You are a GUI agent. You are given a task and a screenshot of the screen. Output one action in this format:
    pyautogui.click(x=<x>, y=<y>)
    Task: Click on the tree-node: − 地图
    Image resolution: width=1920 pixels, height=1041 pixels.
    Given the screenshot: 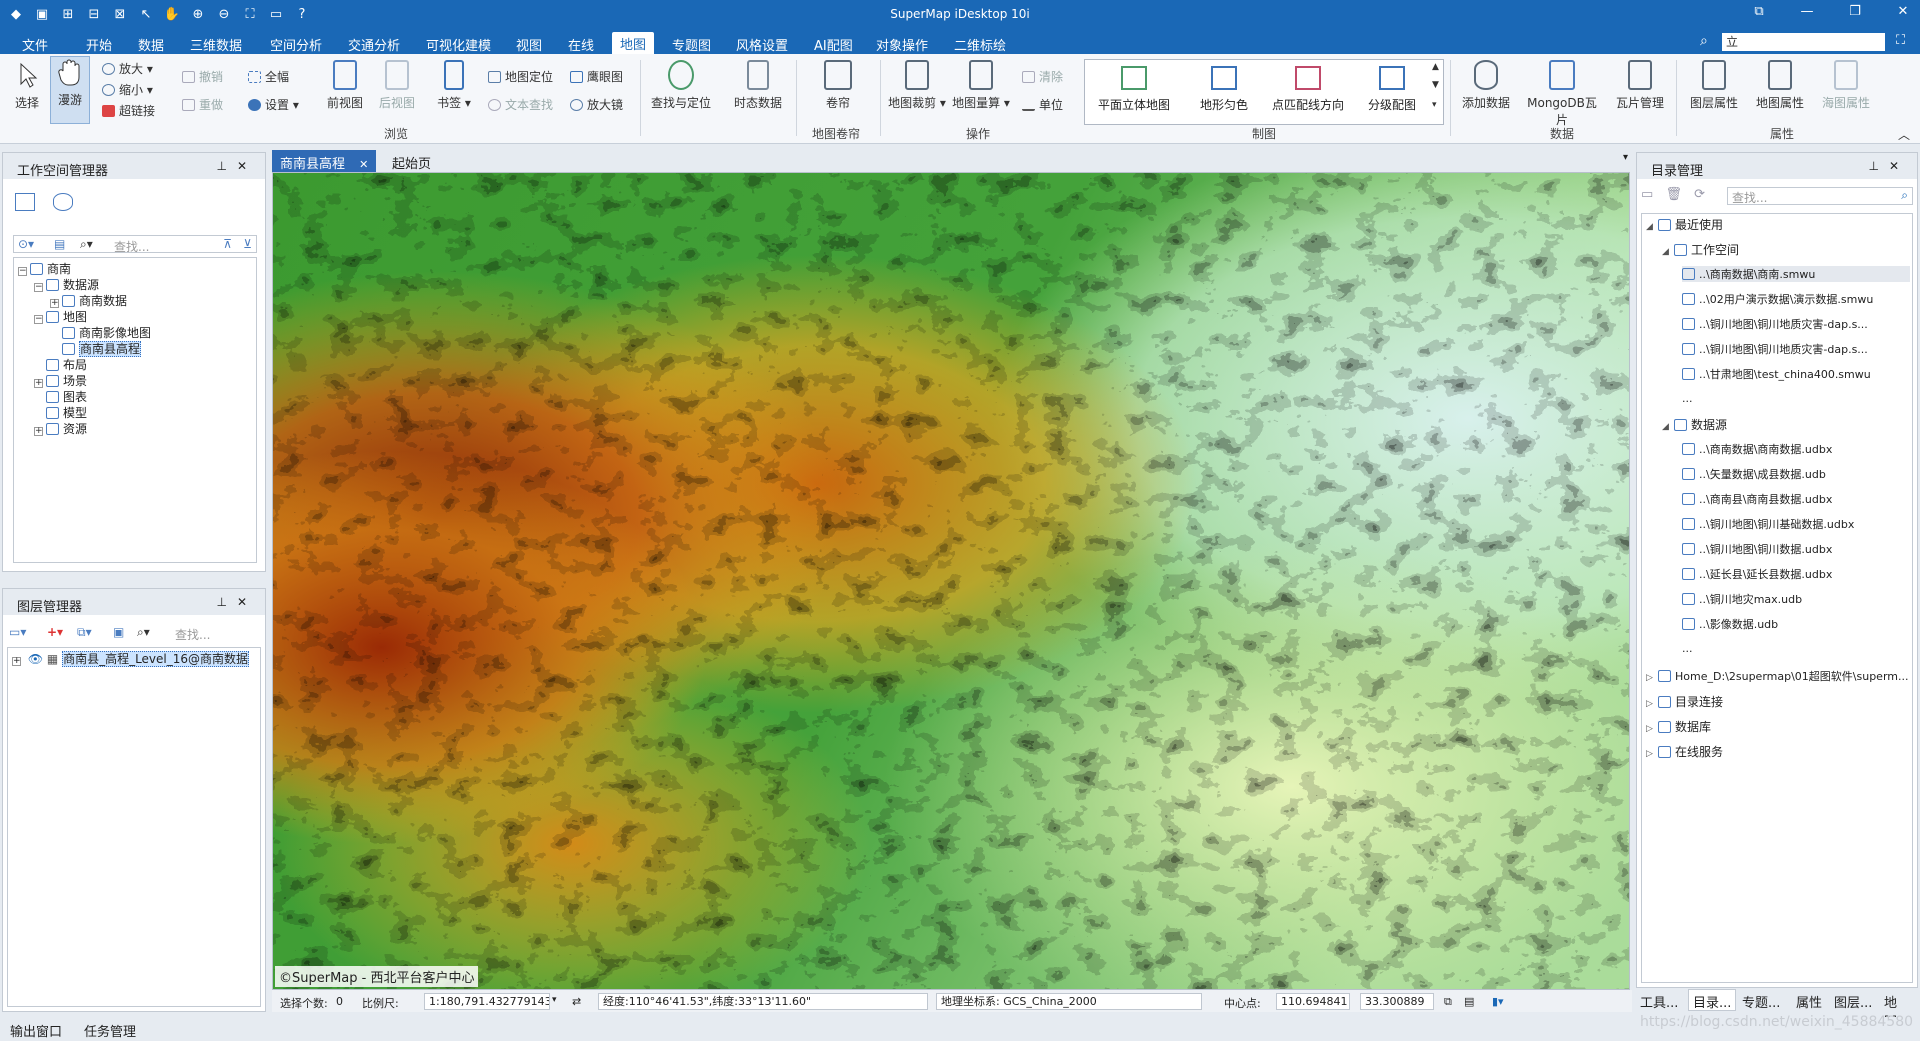 What is the action you would take?
    pyautogui.click(x=60, y=316)
    